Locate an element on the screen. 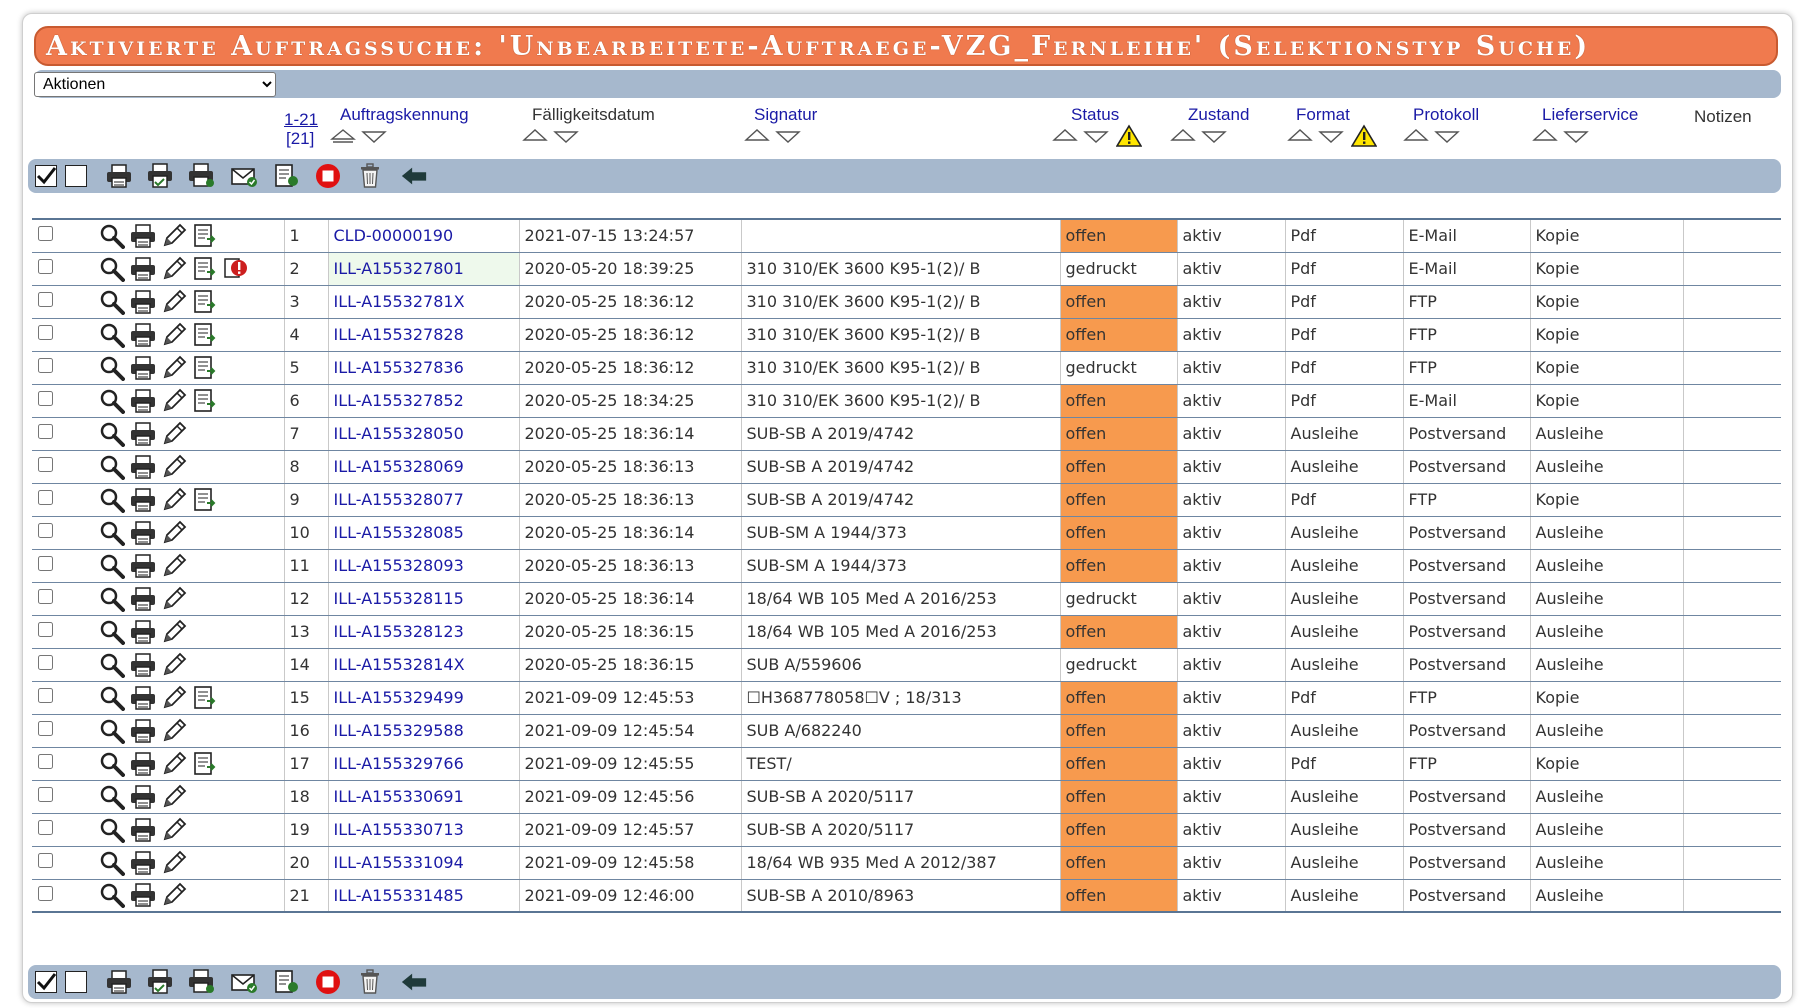 This screenshot has height=1008, width=1814. order-id-link: ILL-A15532781X is located at coordinates (399, 301).